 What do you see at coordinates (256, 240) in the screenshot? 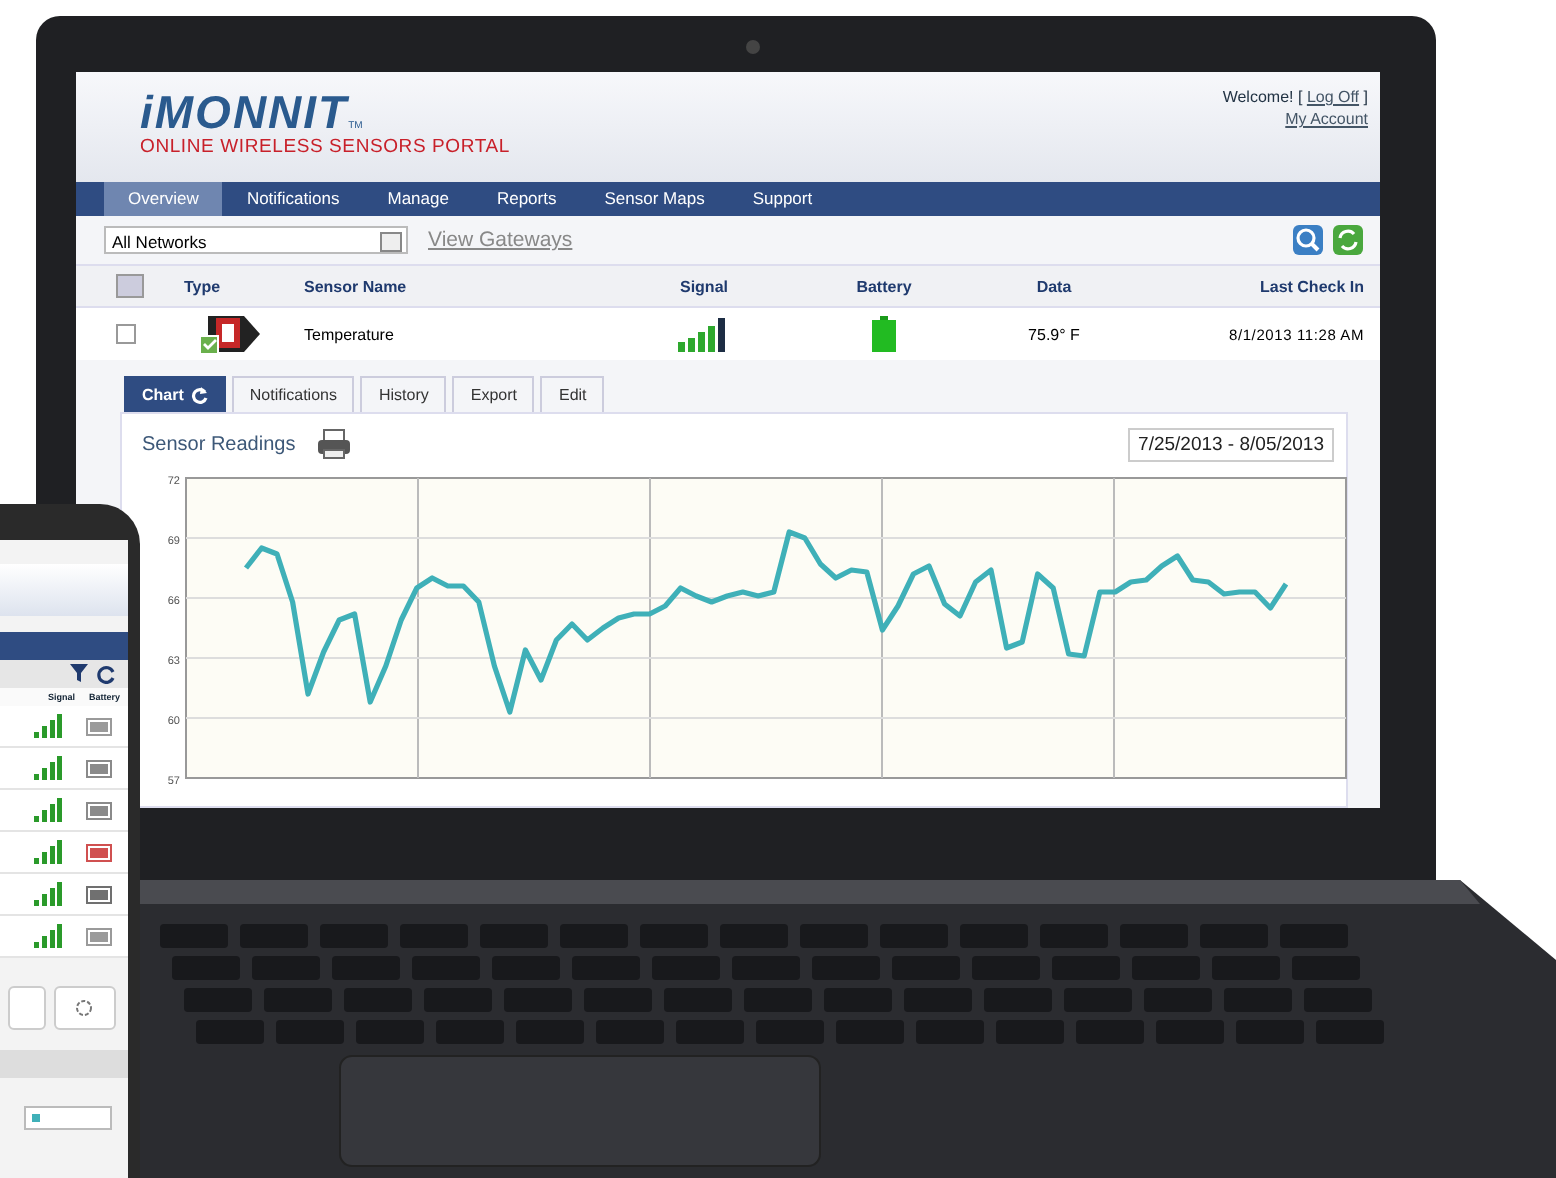
I see `network-dropdown: All Networks` at bounding box center [256, 240].